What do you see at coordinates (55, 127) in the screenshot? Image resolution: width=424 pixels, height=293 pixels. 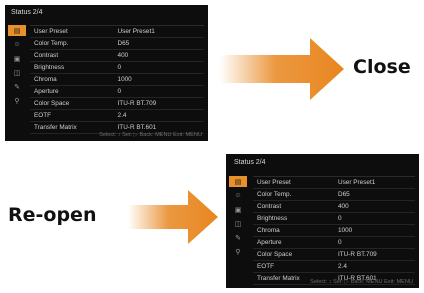 I see `row-key: Transfer Matrix` at bounding box center [55, 127].